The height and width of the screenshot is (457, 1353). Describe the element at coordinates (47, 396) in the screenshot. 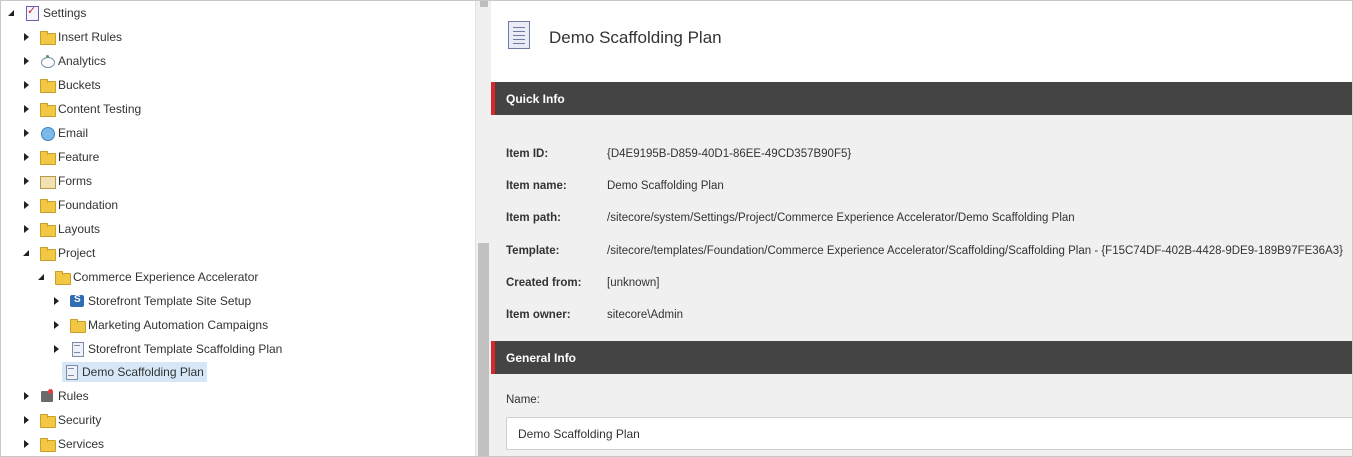

I see `rules-icon` at that location.